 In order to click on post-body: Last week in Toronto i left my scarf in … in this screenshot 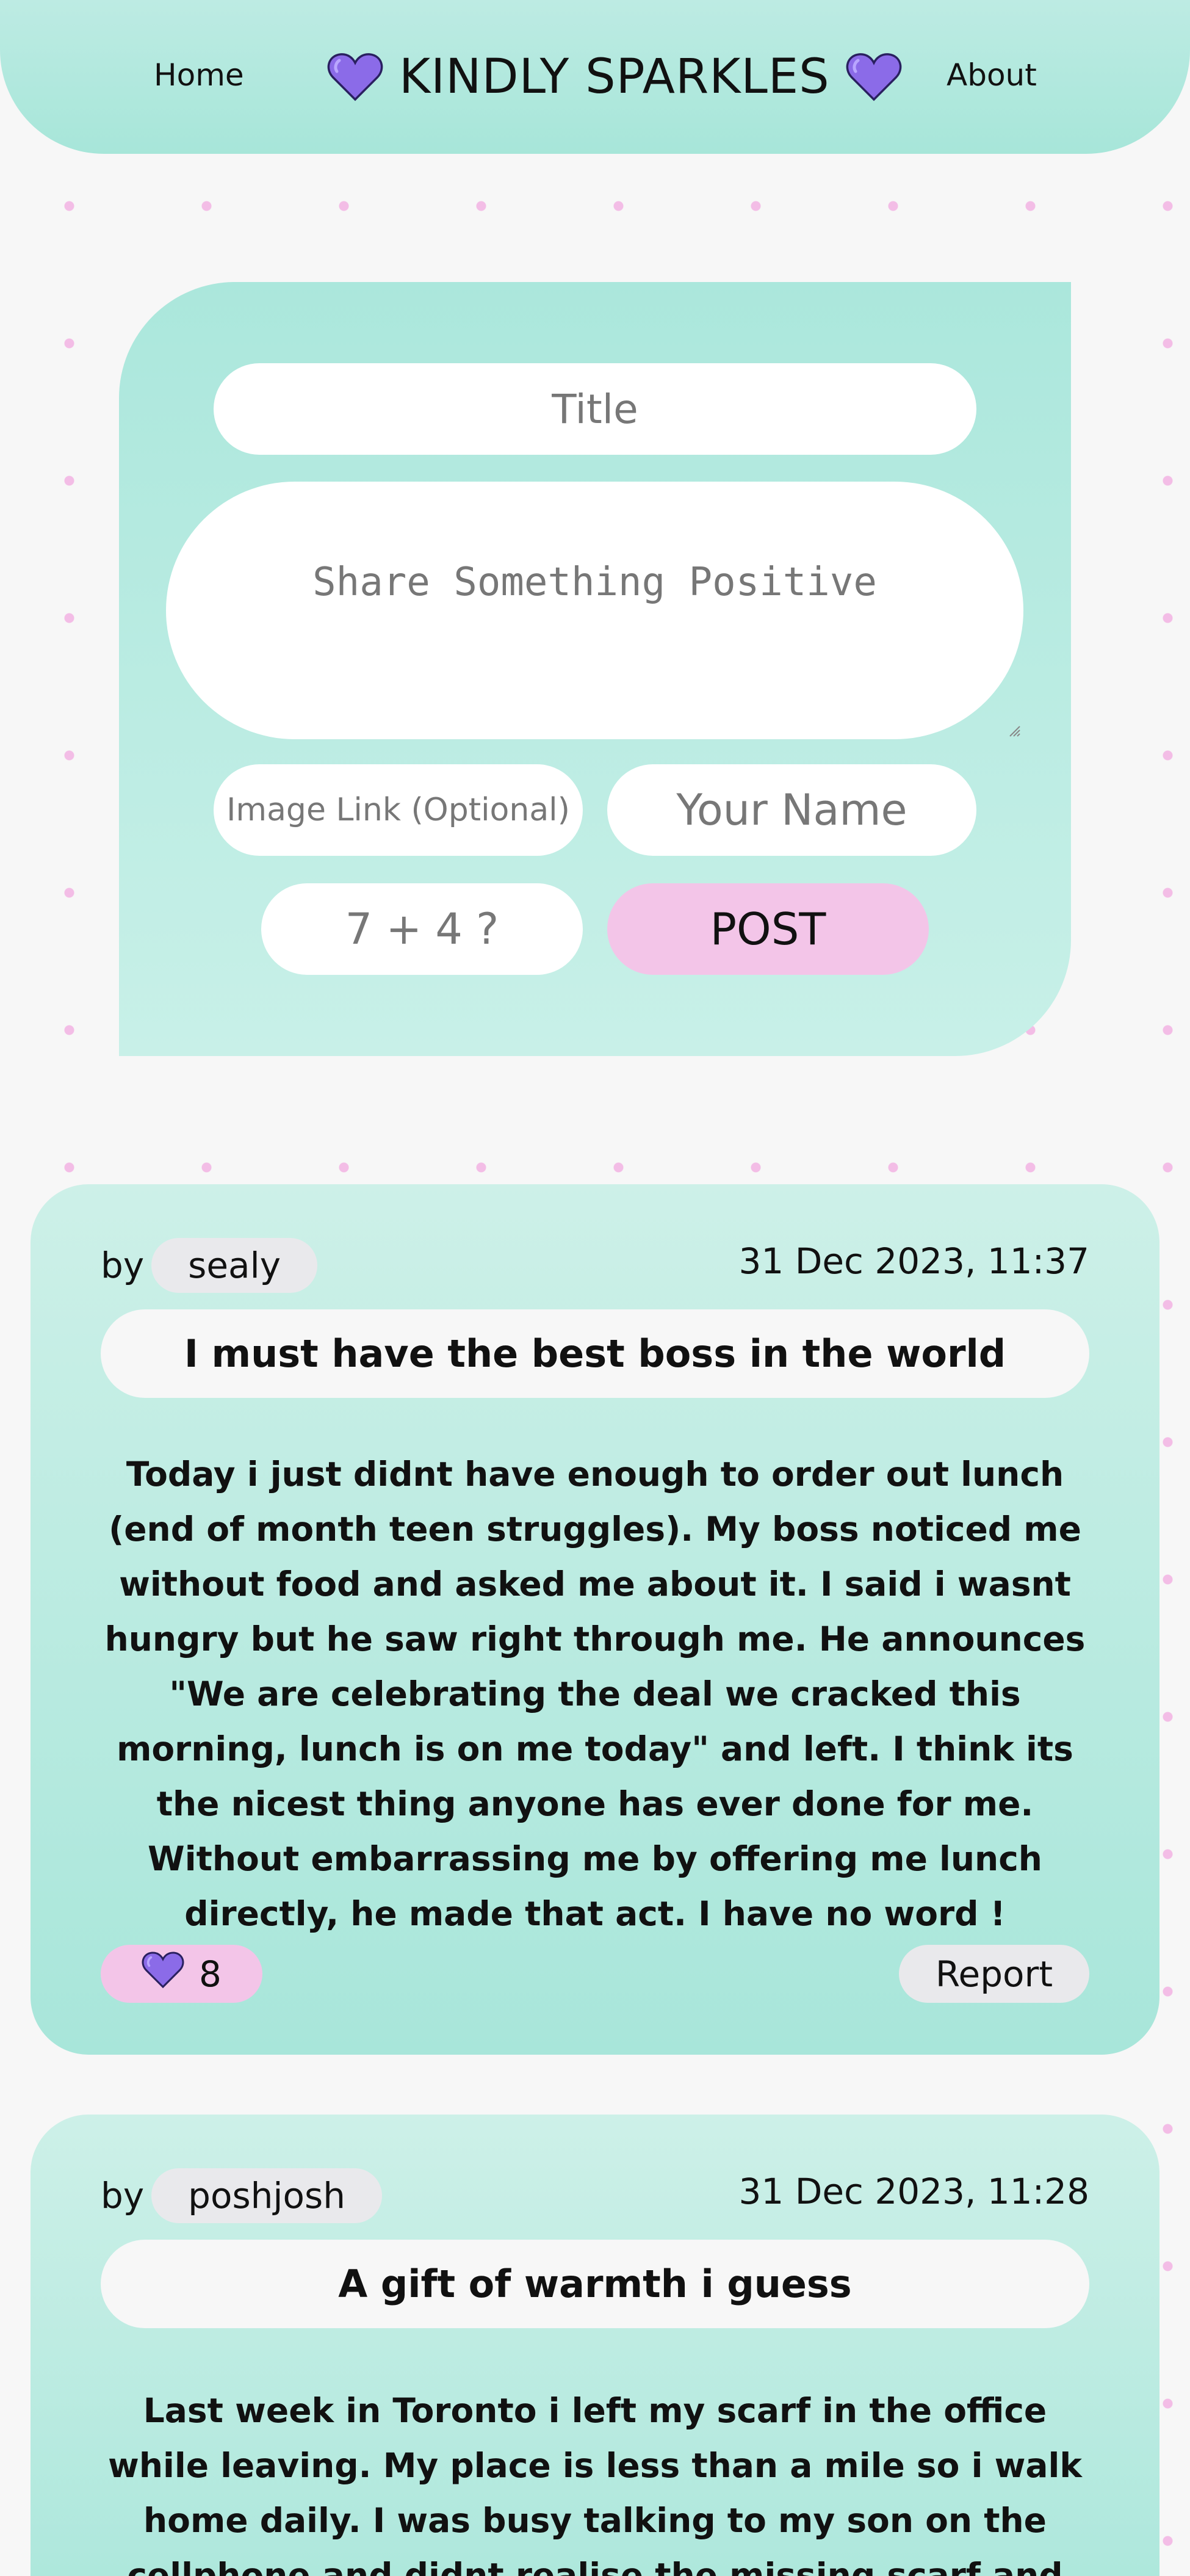, I will do `click(595, 2483)`.